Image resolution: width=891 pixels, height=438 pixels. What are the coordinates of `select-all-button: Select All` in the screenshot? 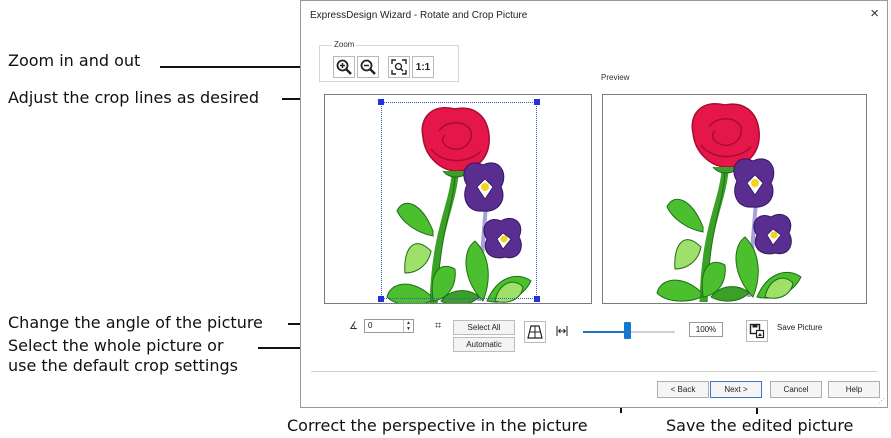 It's located at (484, 327).